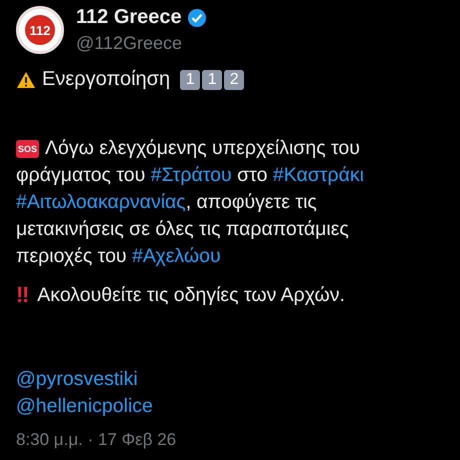  Describe the element at coordinates (129, 17) in the screenshot. I see `author-name: 112 Greece` at that location.